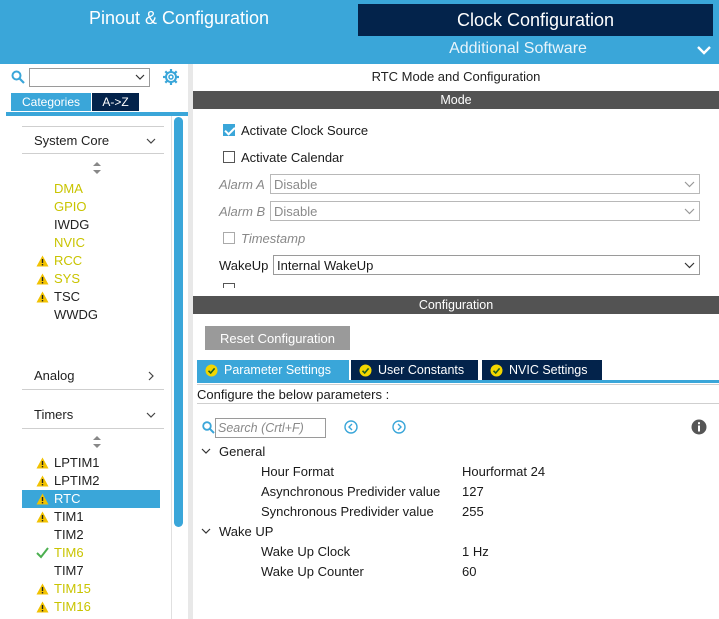 This screenshot has width=719, height=619. I want to click on sidebar-item-tim2: TIM2, so click(91, 535).